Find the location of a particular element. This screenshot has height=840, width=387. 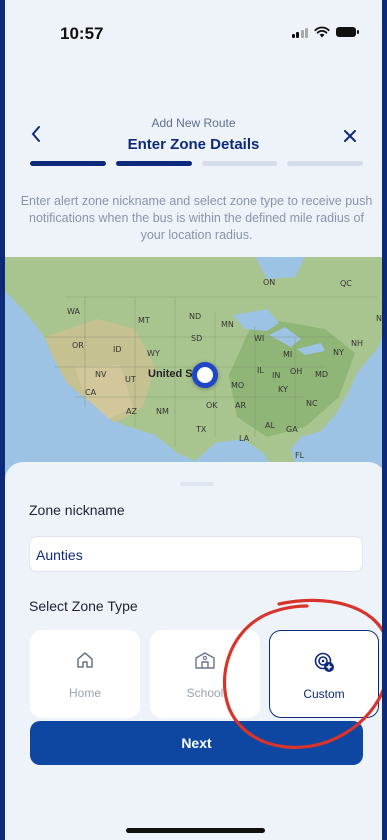

map-region-label: TX is located at coordinates (201, 429).